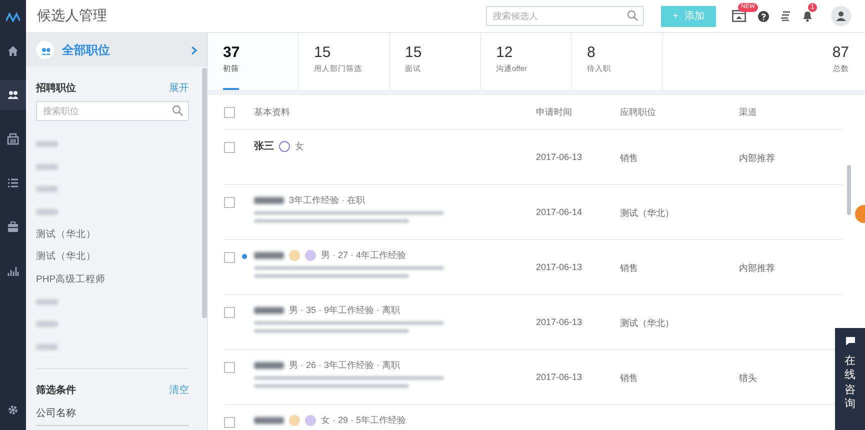 The image size is (865, 430). I want to click on help-icon, so click(763, 16).